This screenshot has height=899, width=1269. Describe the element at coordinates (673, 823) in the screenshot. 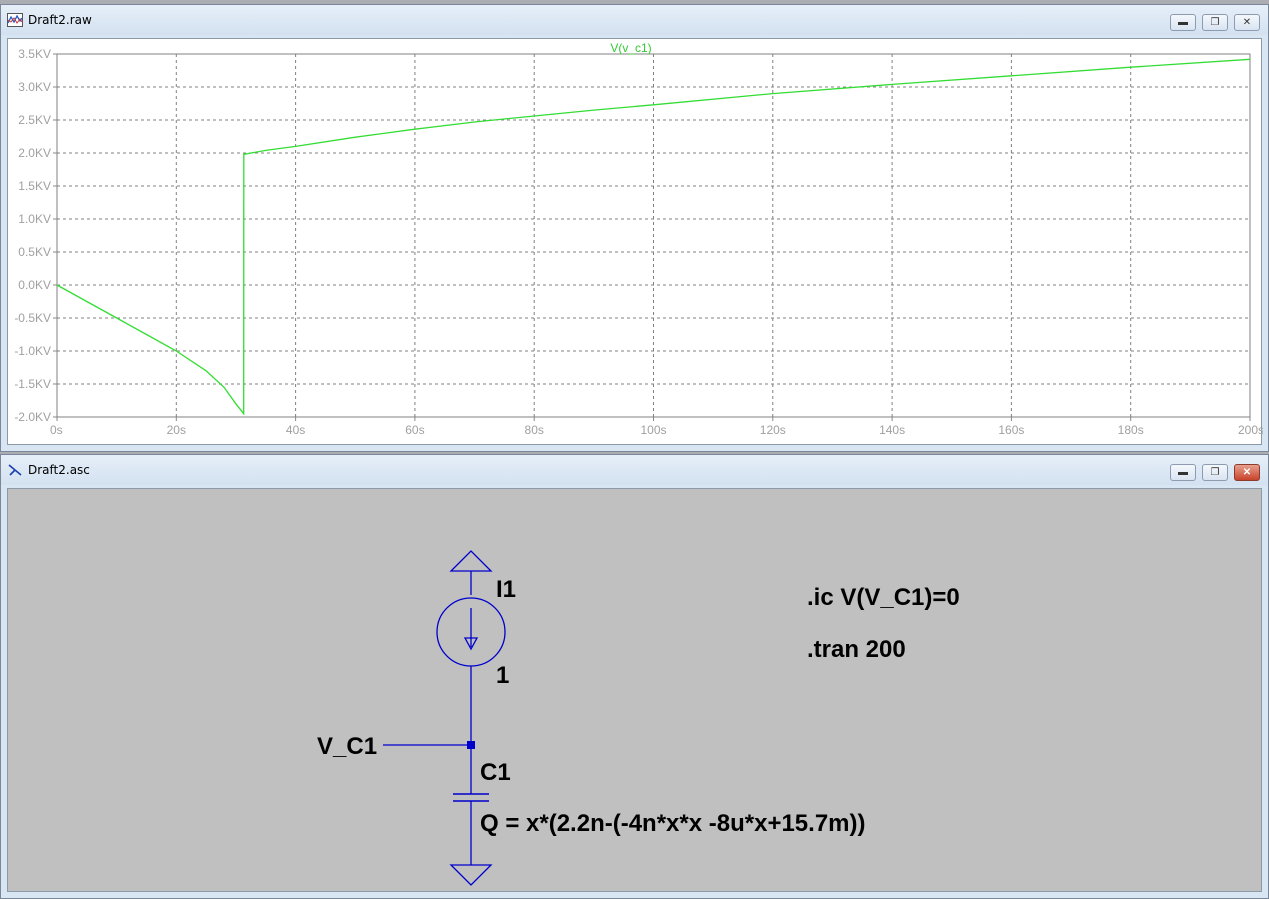

I see `capacitor-value: Q = x*(2.2n-(-4n*x*x -8u*x+15.7m))` at that location.